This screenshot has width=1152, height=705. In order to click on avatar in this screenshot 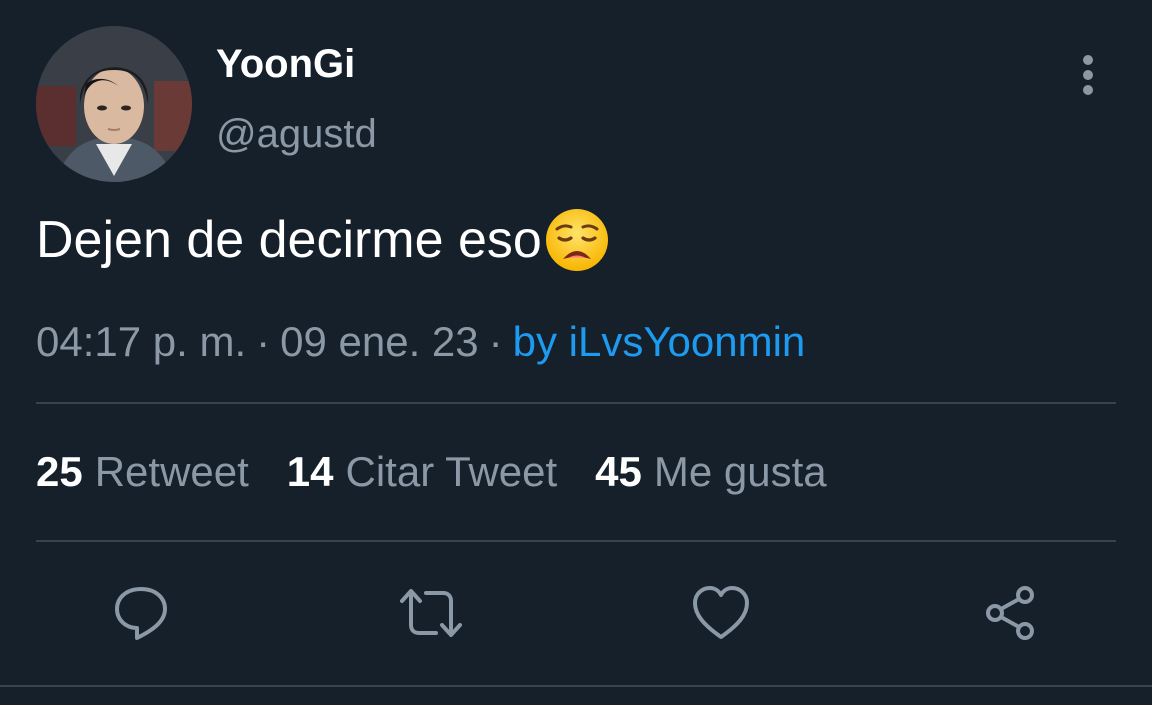, I will do `click(114, 104)`.